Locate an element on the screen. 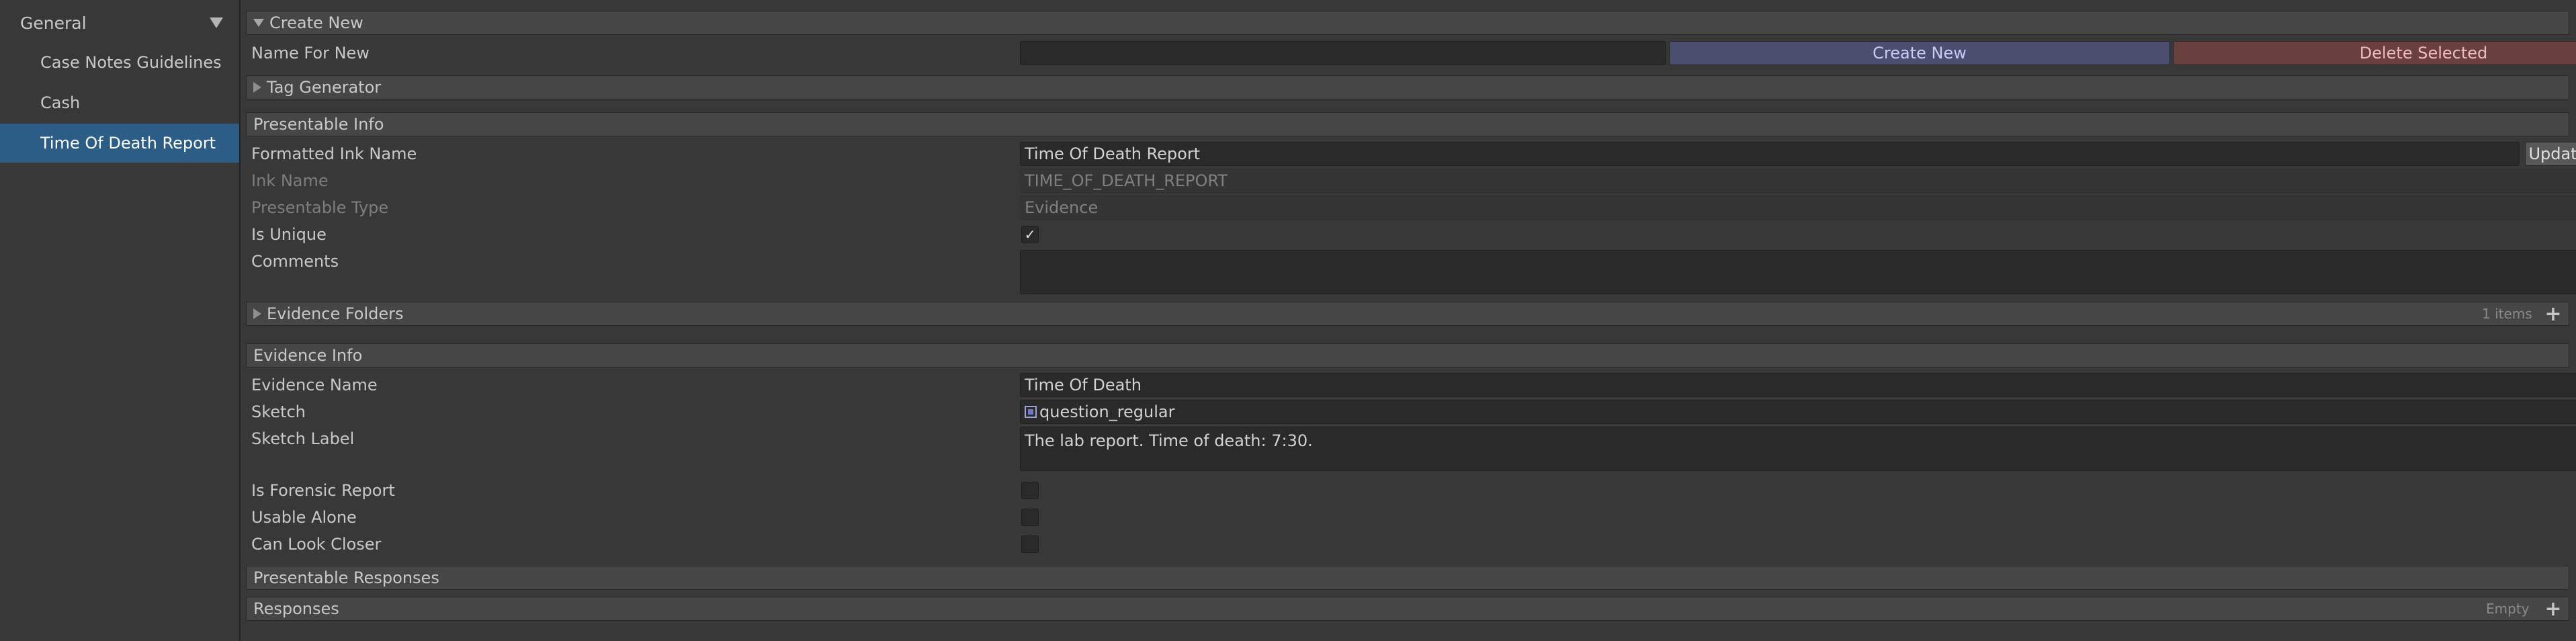 This screenshot has height=641, width=2576. foldout-expanded-icon is located at coordinates (258, 23).